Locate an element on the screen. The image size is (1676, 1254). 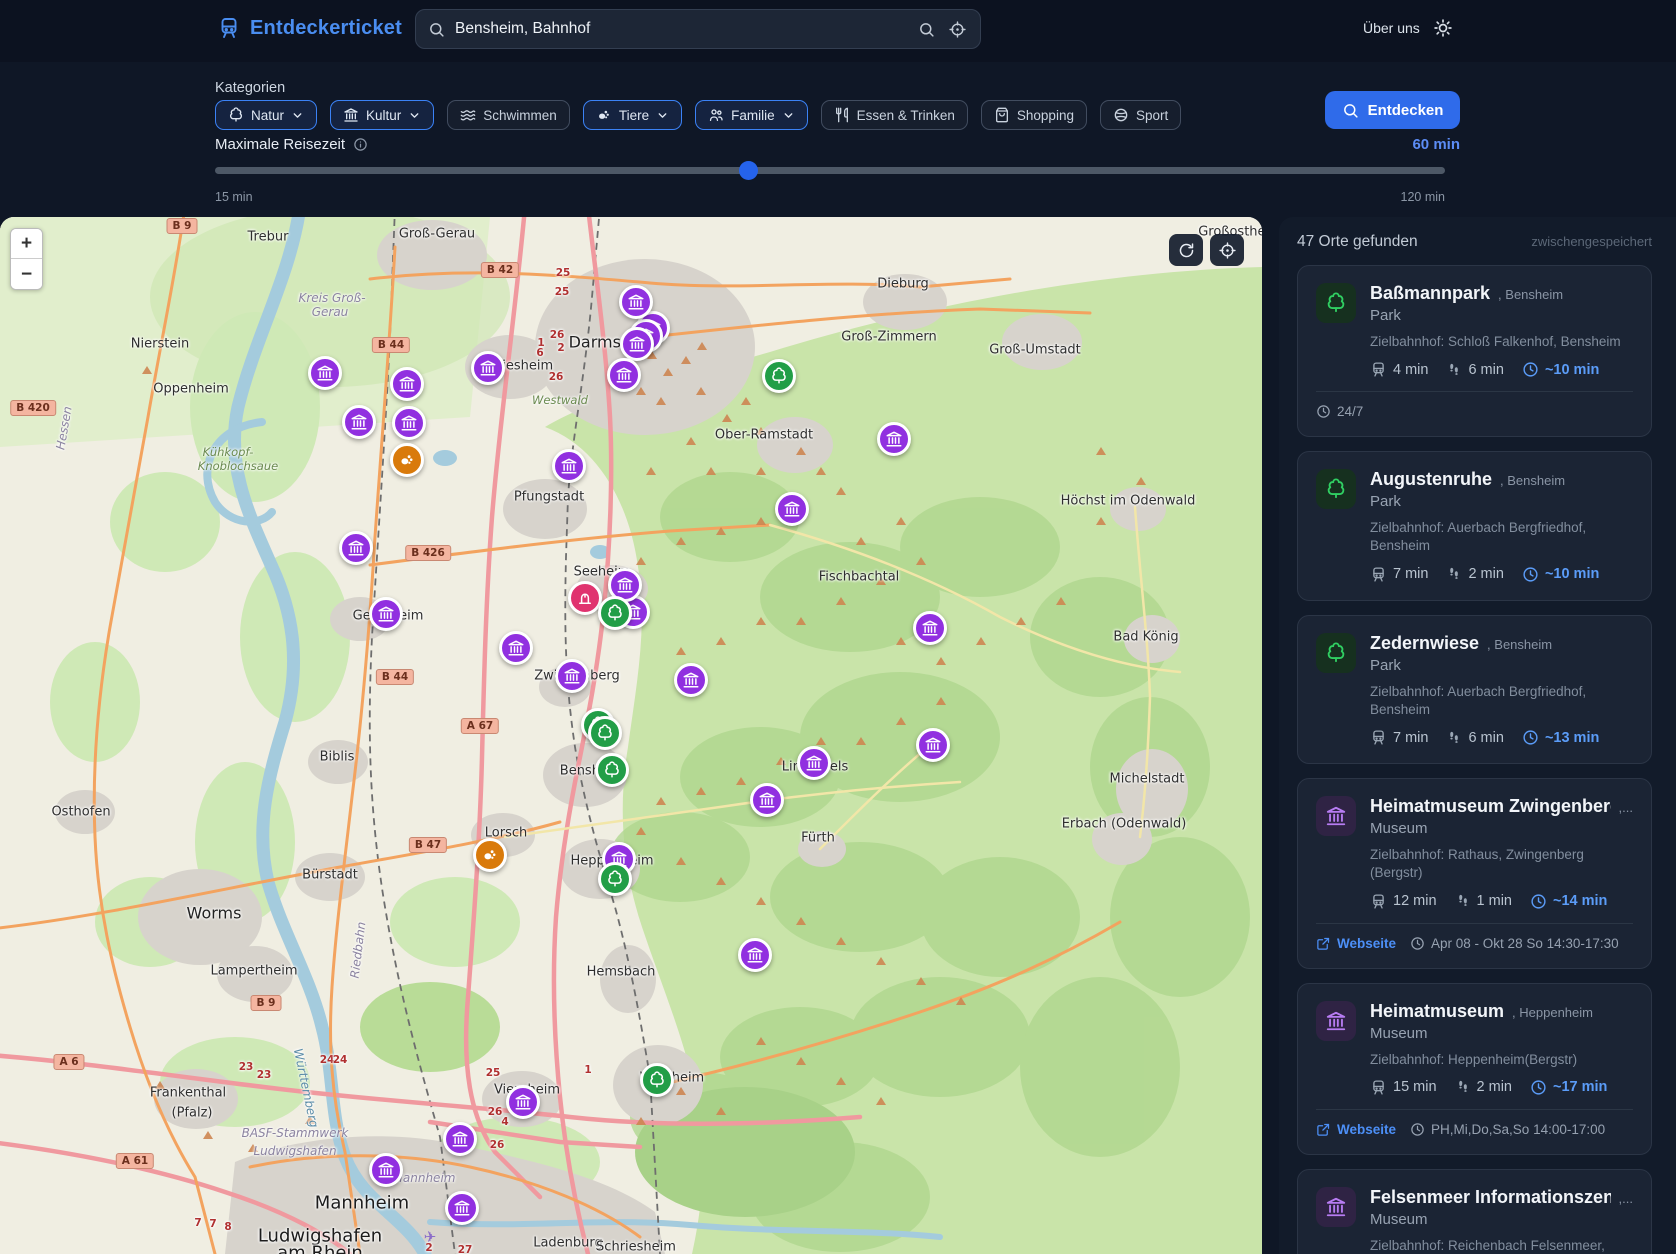
category-chip-sport: Sport is located at coordinates (1140, 115).